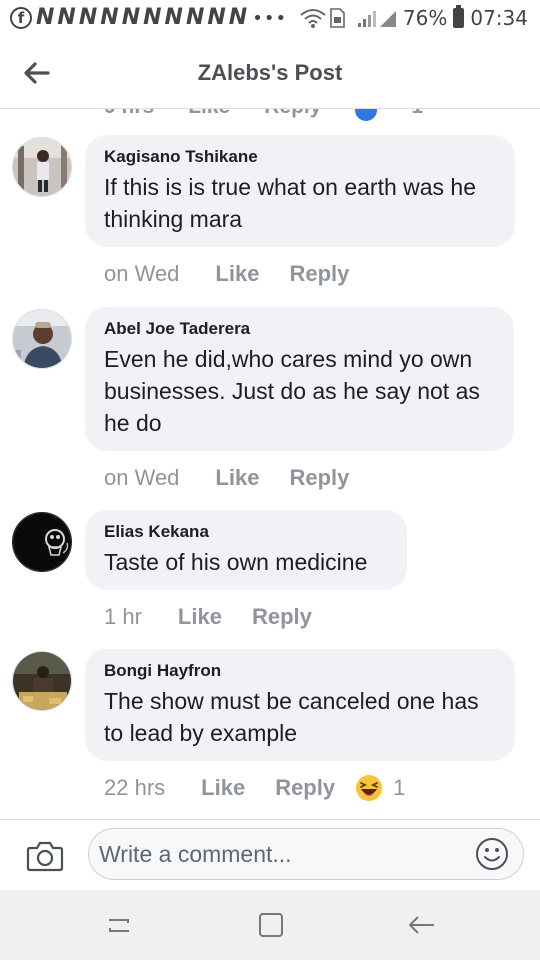 This screenshot has height=960, width=540. Describe the element at coordinates (45, 856) in the screenshot. I see `camera-icon` at that location.